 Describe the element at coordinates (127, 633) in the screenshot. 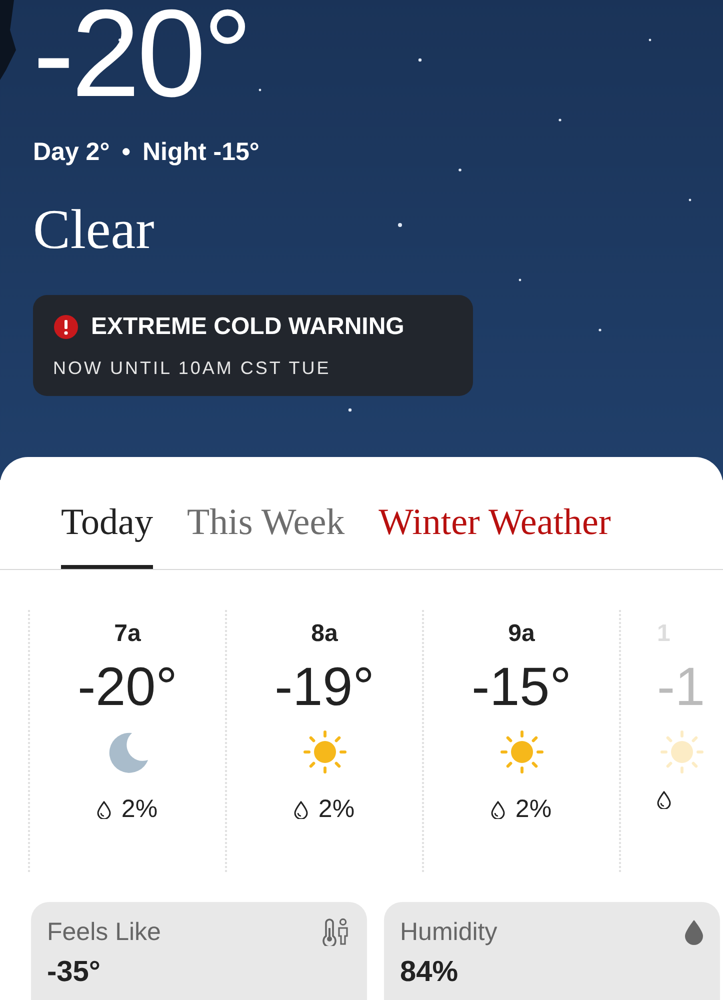

I see `hour-label: 7a` at that location.